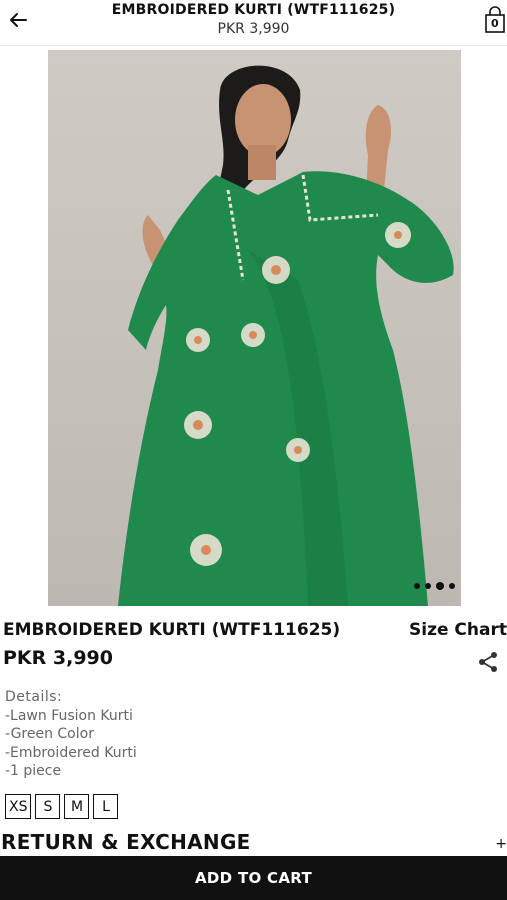  I want to click on carousel-dot-active, so click(440, 586).